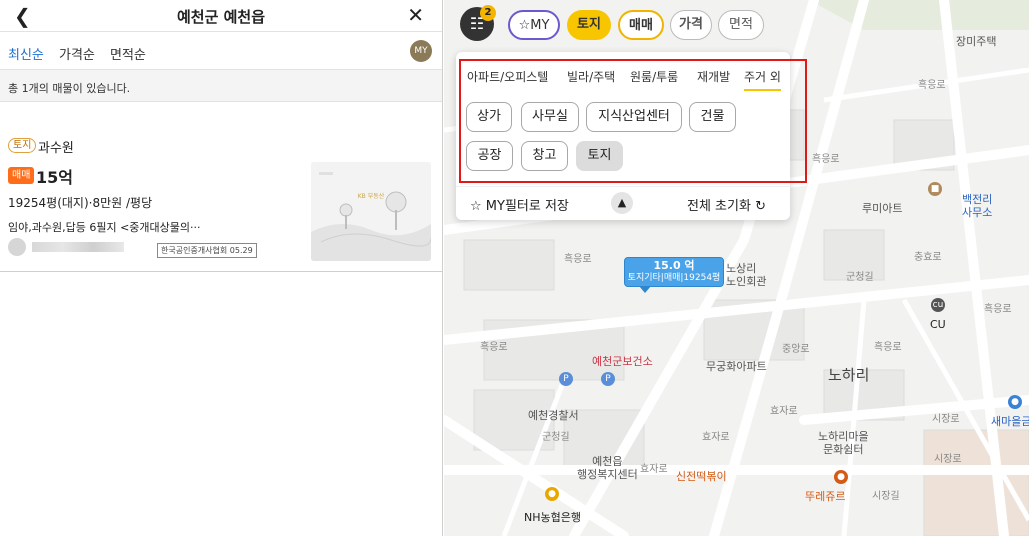 The height and width of the screenshot is (536, 1029). Describe the element at coordinates (221, 86) in the screenshot. I see `result-count: 총 1개의 매물이 있습니다.` at that location.